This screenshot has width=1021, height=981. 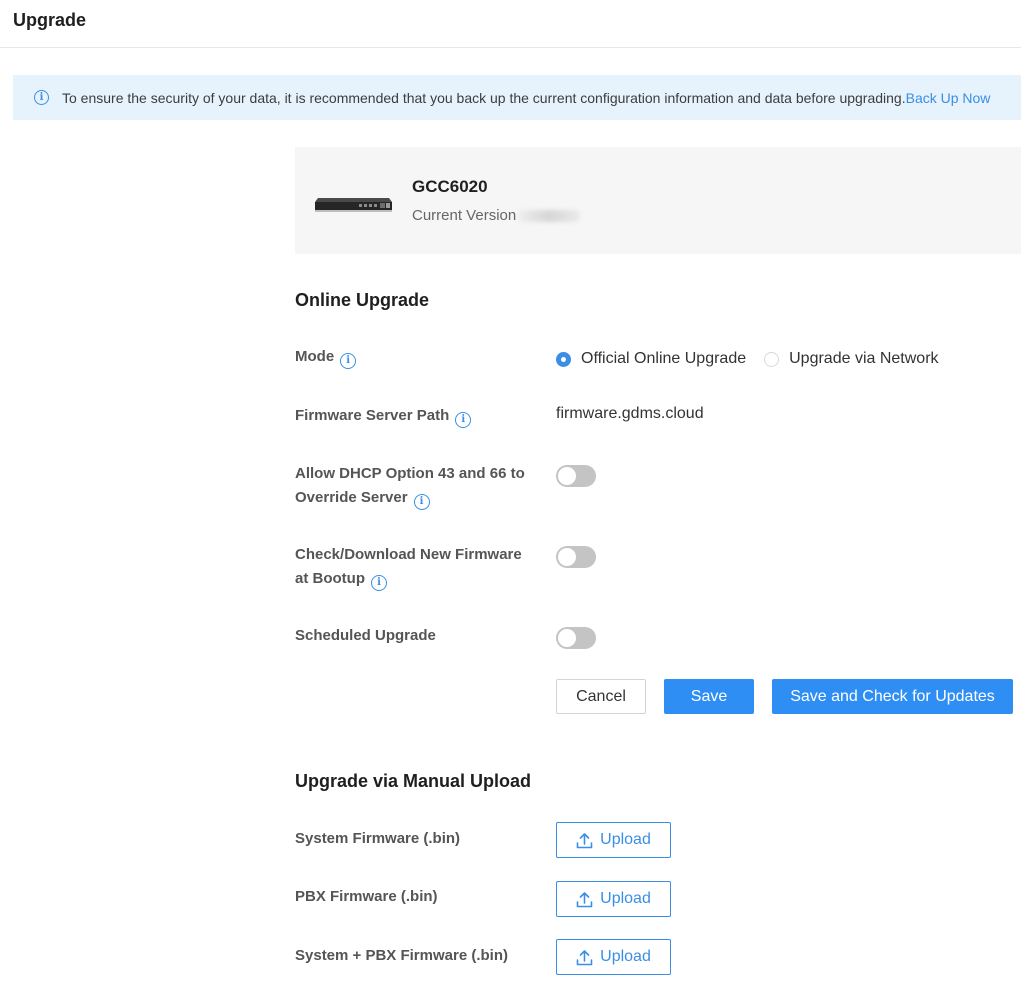 What do you see at coordinates (410, 473) in the screenshot?
I see `dhcp-label-line1: Allow DHCP Option 43 and 66 to` at bounding box center [410, 473].